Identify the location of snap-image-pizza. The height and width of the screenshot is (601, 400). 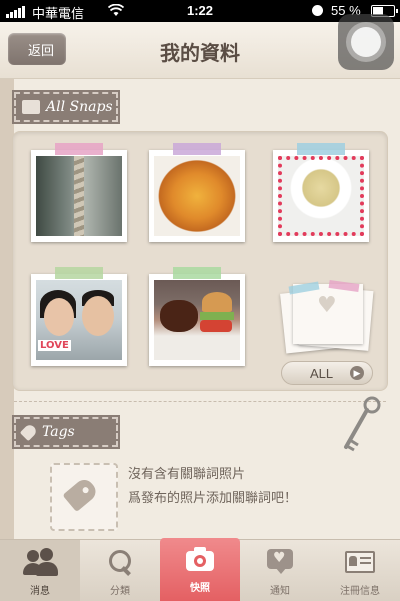
(197, 196).